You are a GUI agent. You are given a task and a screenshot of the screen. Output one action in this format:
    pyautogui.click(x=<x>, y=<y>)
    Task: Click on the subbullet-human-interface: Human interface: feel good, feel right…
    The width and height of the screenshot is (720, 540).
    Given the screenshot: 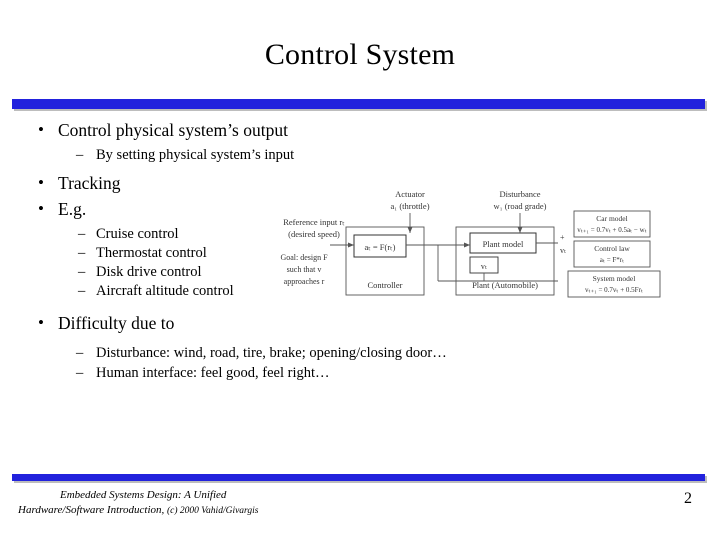 What is the action you would take?
    pyautogui.click(x=363, y=373)
    